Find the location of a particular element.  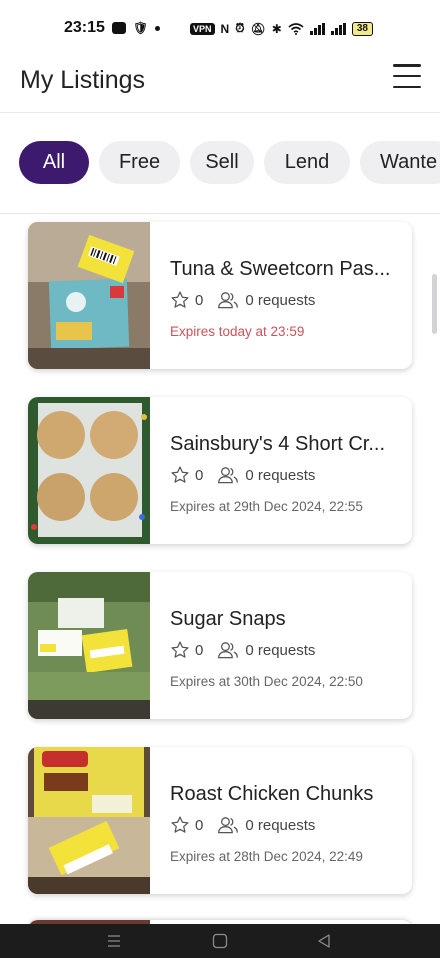

home-icon is located at coordinates (220, 941).